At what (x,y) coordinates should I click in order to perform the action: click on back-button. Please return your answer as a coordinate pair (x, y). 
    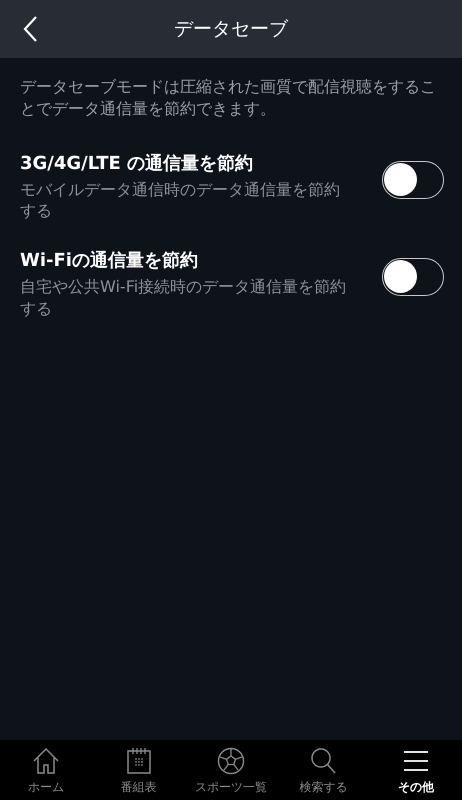
    Looking at the image, I should click on (30, 29).